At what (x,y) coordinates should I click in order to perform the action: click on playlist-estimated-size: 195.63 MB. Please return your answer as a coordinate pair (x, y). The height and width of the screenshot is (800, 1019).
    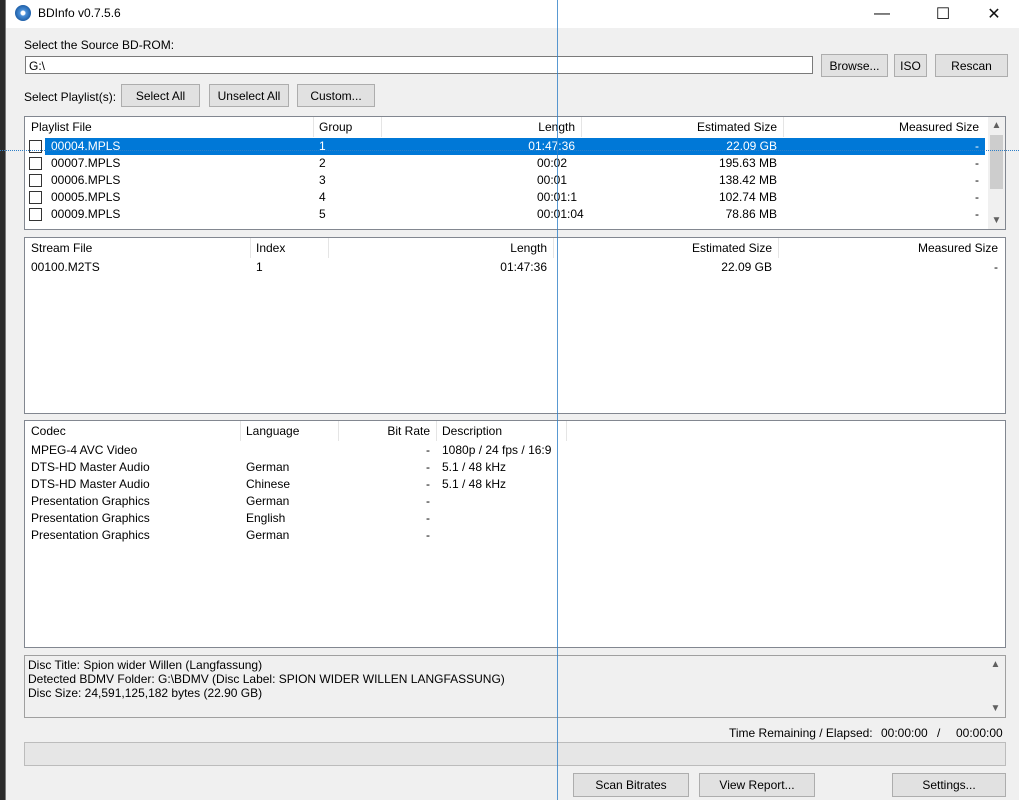
    Looking at the image, I should click on (747, 163).